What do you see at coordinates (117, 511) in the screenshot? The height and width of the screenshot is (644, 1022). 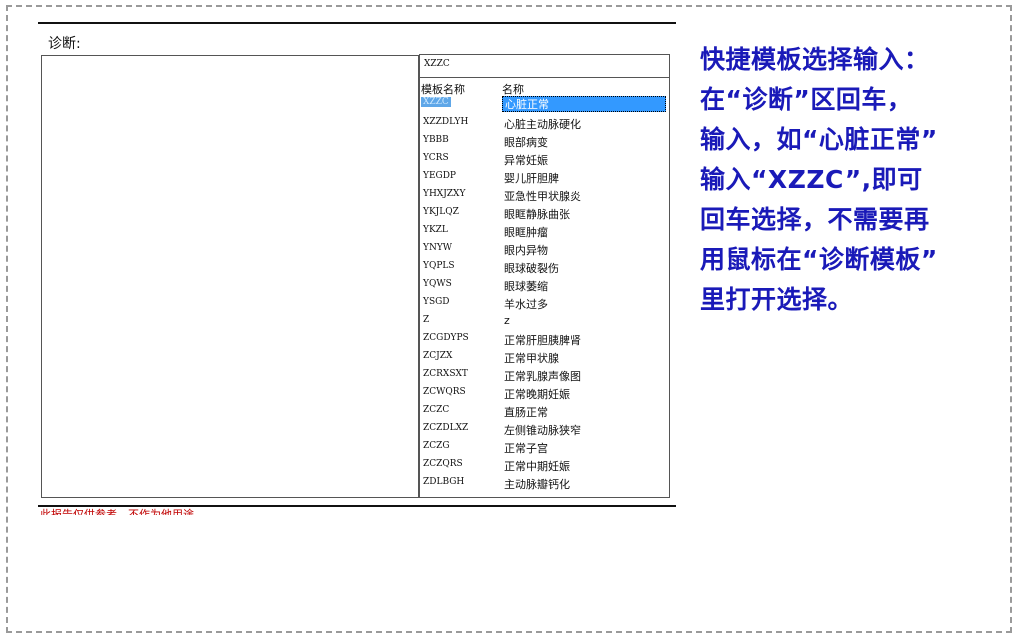 I see `footer-note: 此报告仅供参考，不作为他用途` at bounding box center [117, 511].